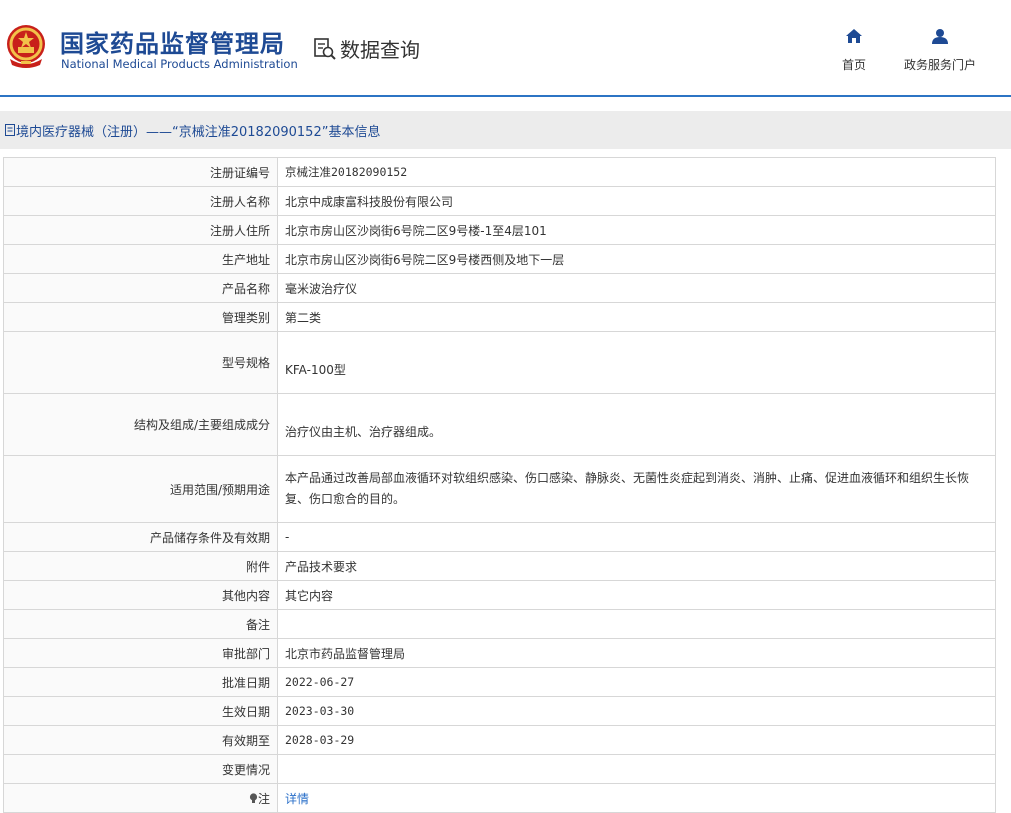 This screenshot has height=813, width=1011. I want to click on row-label: 型号规格, so click(140, 362).